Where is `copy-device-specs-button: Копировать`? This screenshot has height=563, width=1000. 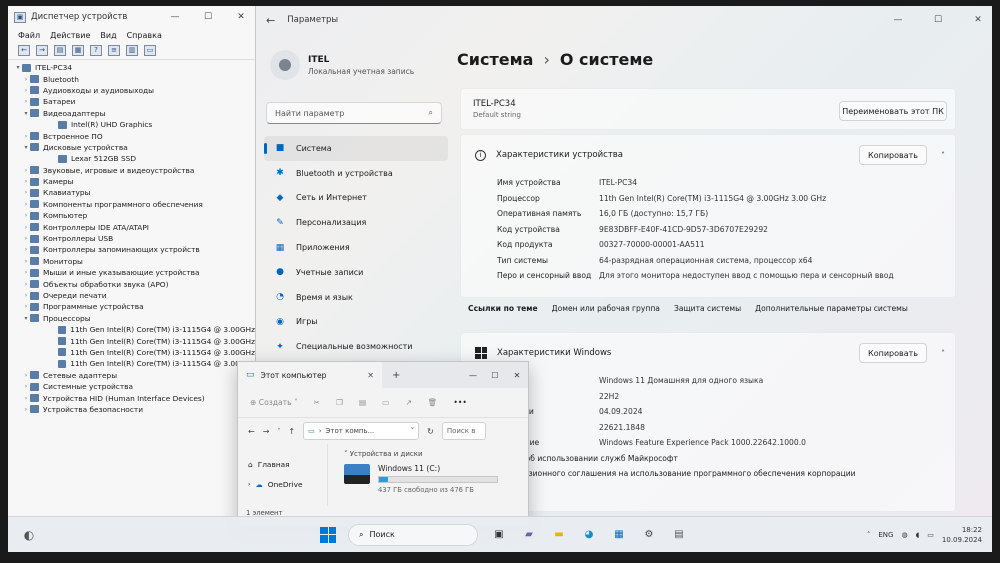 copy-device-specs-button: Копировать is located at coordinates (893, 155).